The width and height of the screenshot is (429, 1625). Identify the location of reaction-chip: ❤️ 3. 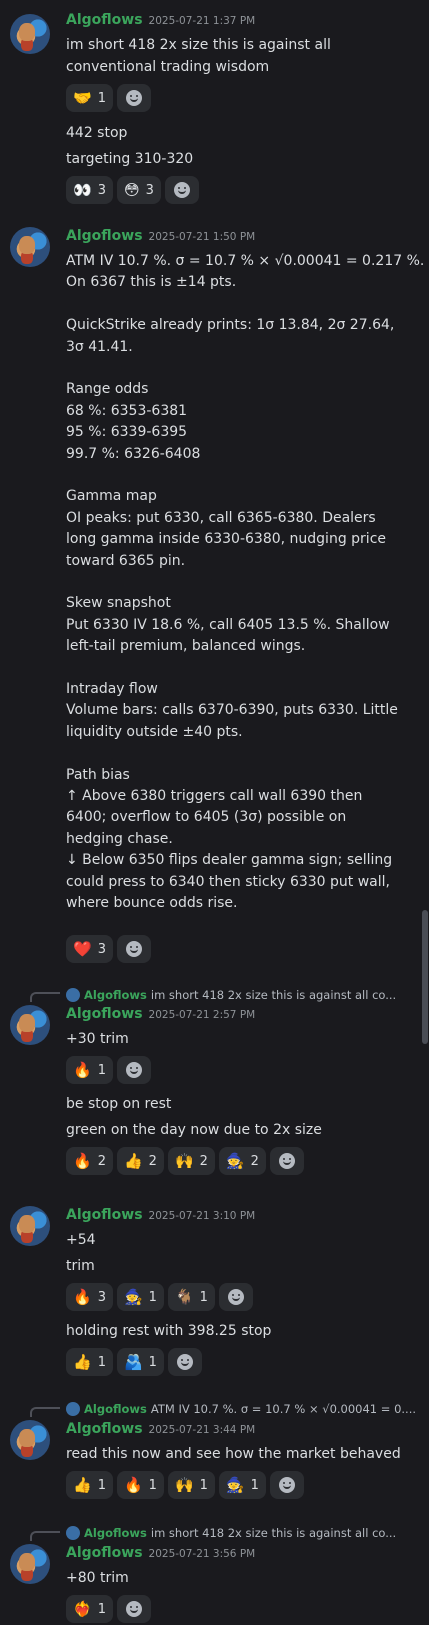
(89, 949).